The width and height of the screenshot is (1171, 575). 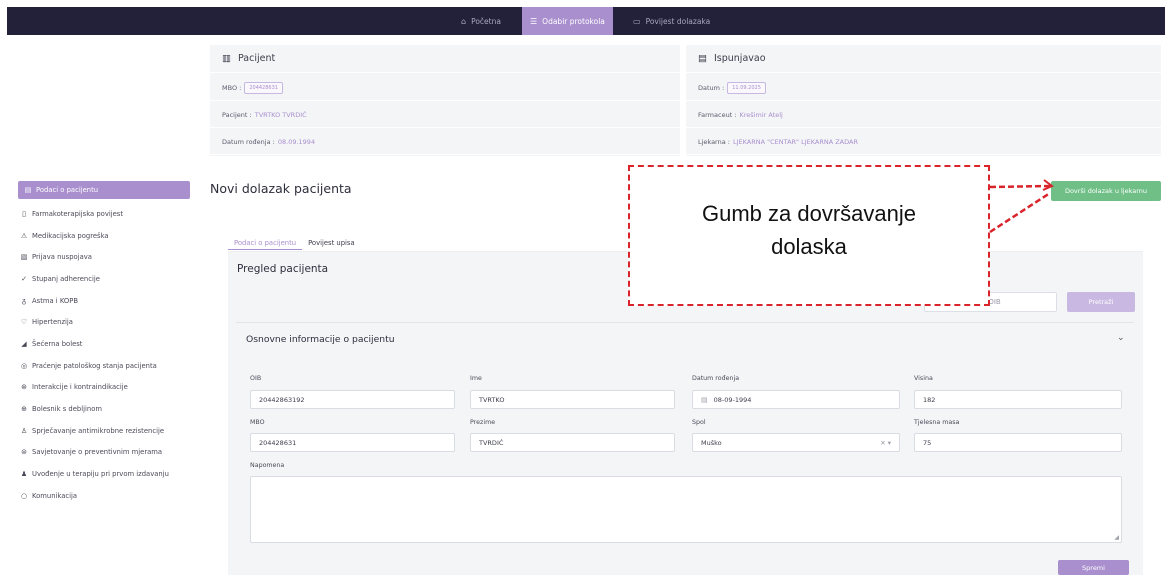 What do you see at coordinates (795, 141) in the screenshot?
I see `pharmacy-value: LJEKARNA "CENTAR" LJEKARNA ZADAR` at bounding box center [795, 141].